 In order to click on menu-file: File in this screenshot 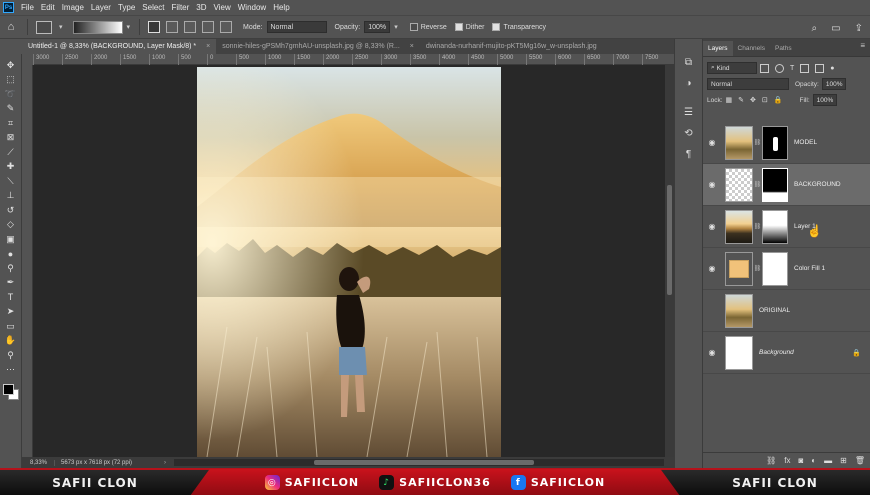, I will do `click(27, 7)`.